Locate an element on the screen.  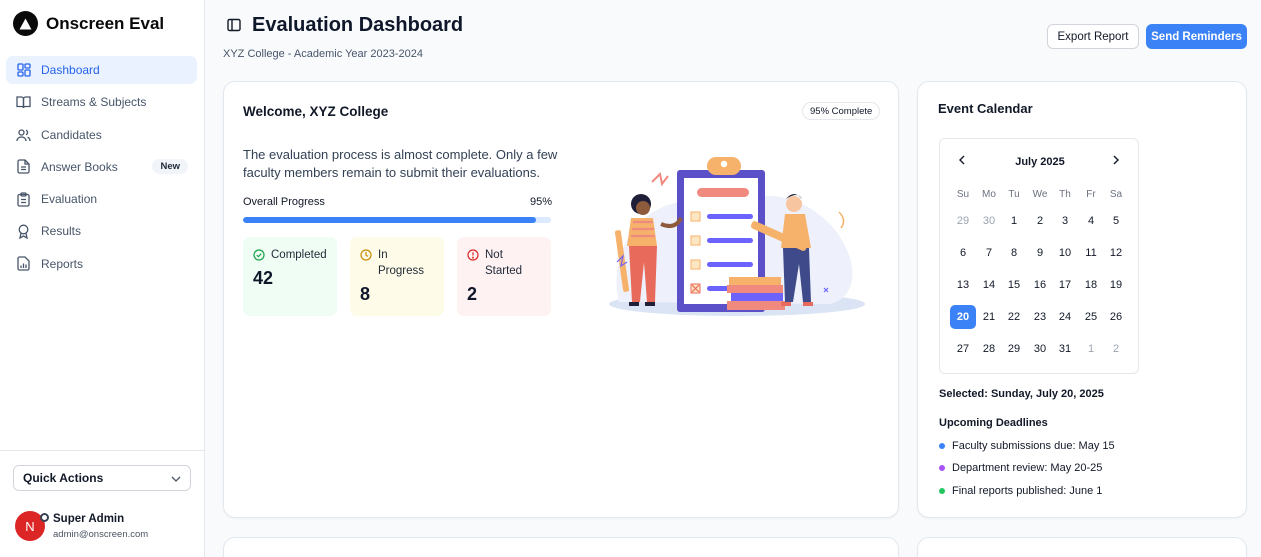
calendar-day: 21 is located at coordinates (989, 317).